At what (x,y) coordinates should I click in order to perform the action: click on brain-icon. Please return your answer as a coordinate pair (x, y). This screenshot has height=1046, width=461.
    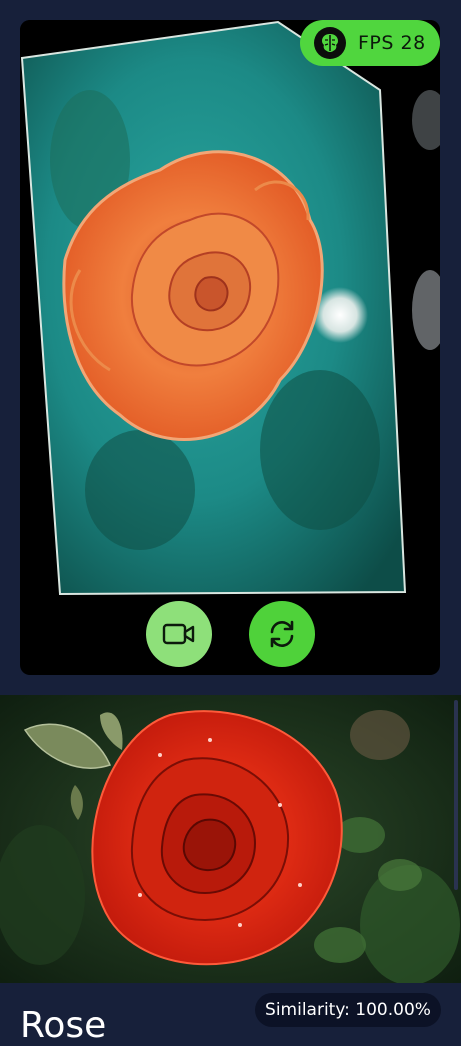
    Looking at the image, I should click on (330, 43).